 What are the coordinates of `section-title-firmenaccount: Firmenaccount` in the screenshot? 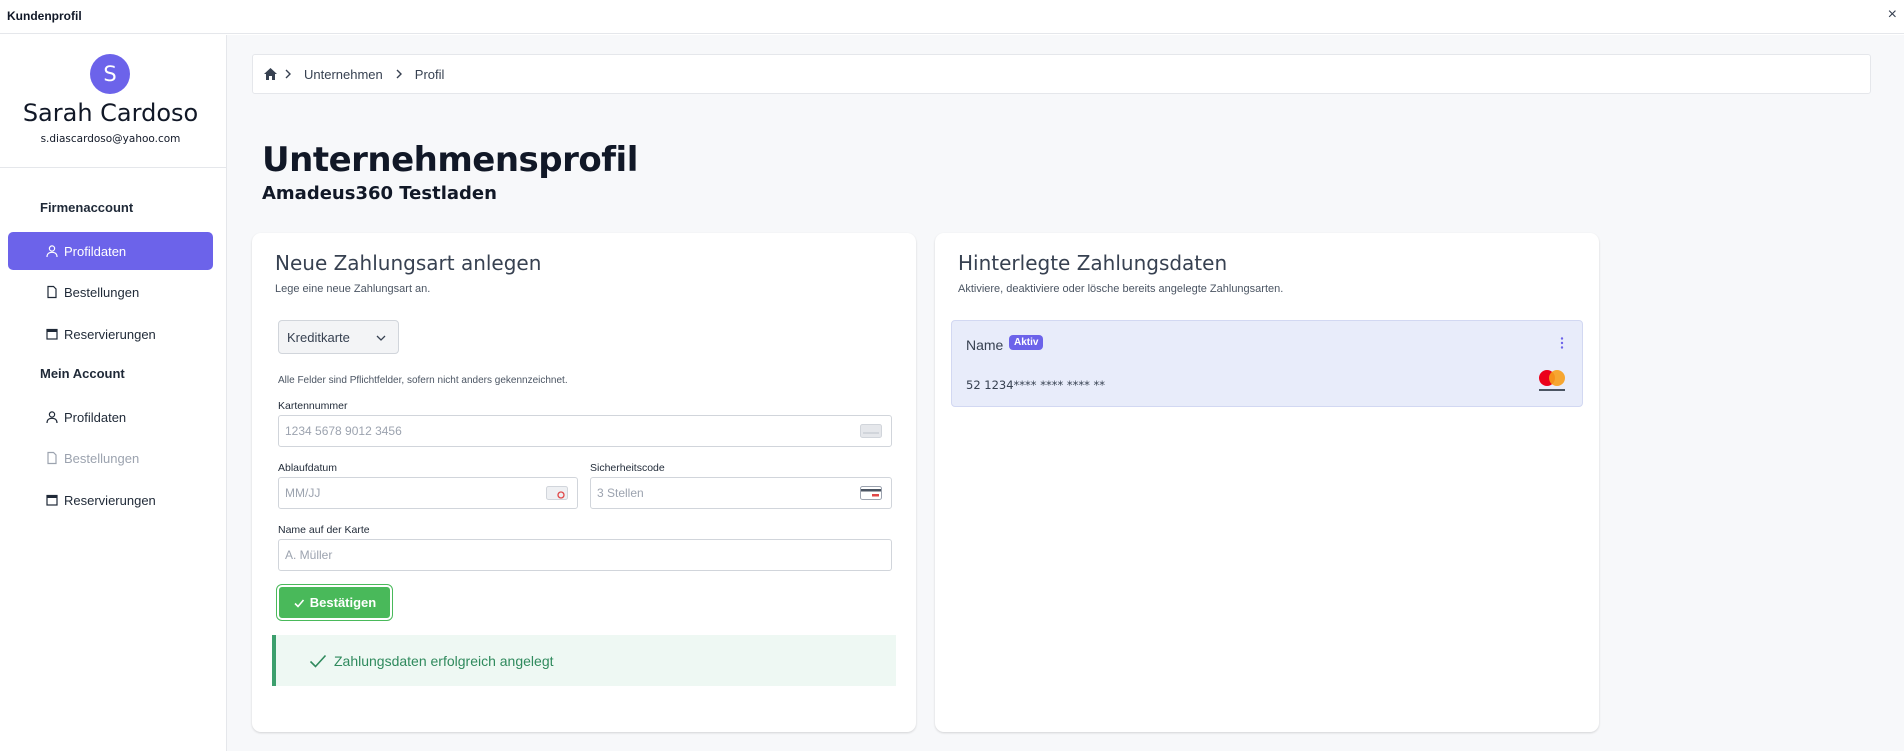 It's located at (87, 207).